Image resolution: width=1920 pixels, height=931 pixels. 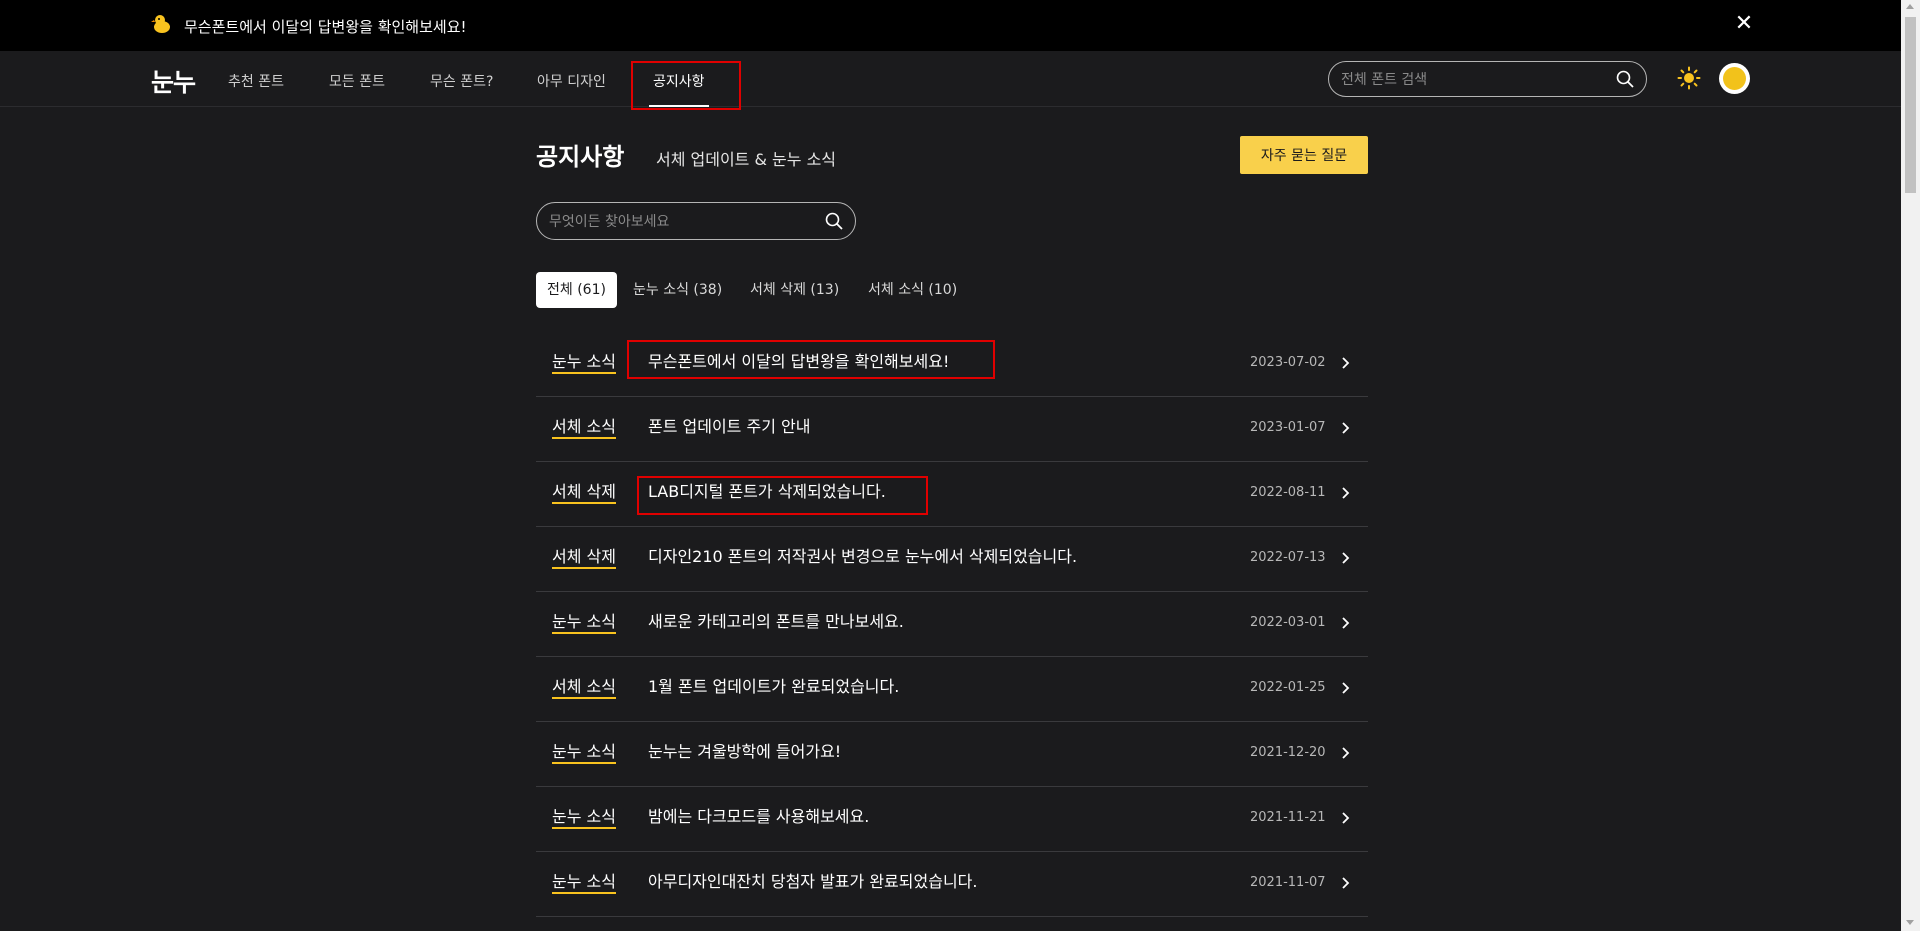 I want to click on notice-title: 폰트 업데이트 주기 안내, so click(x=729, y=427).